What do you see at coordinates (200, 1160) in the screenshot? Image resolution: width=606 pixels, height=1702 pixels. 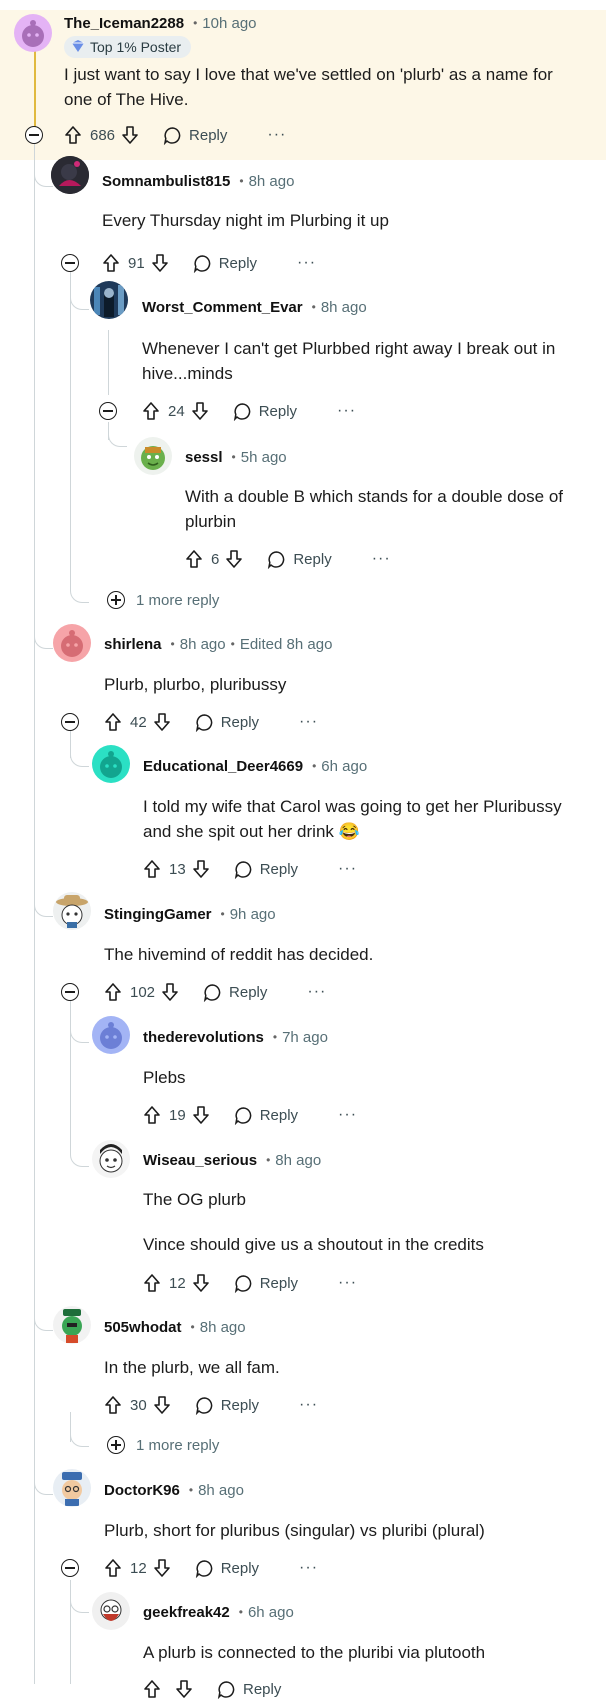 I see `username: Wiseau_serious` at bounding box center [200, 1160].